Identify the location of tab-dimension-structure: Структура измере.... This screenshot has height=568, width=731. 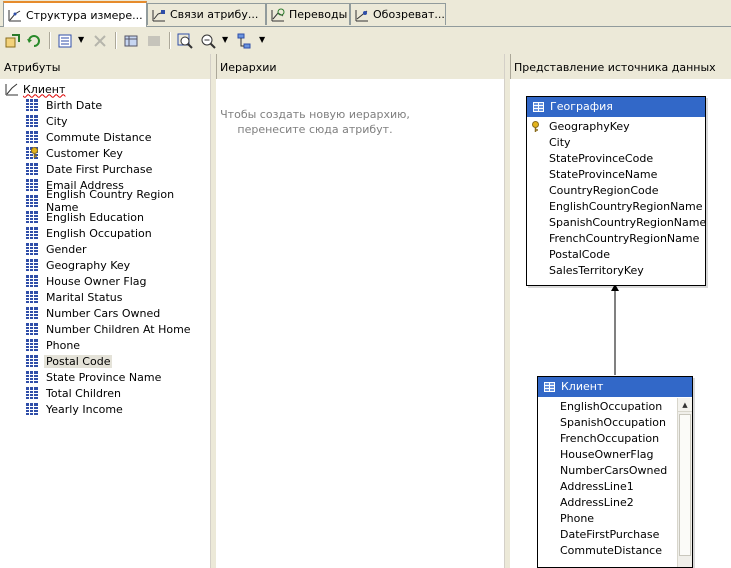
(75, 14).